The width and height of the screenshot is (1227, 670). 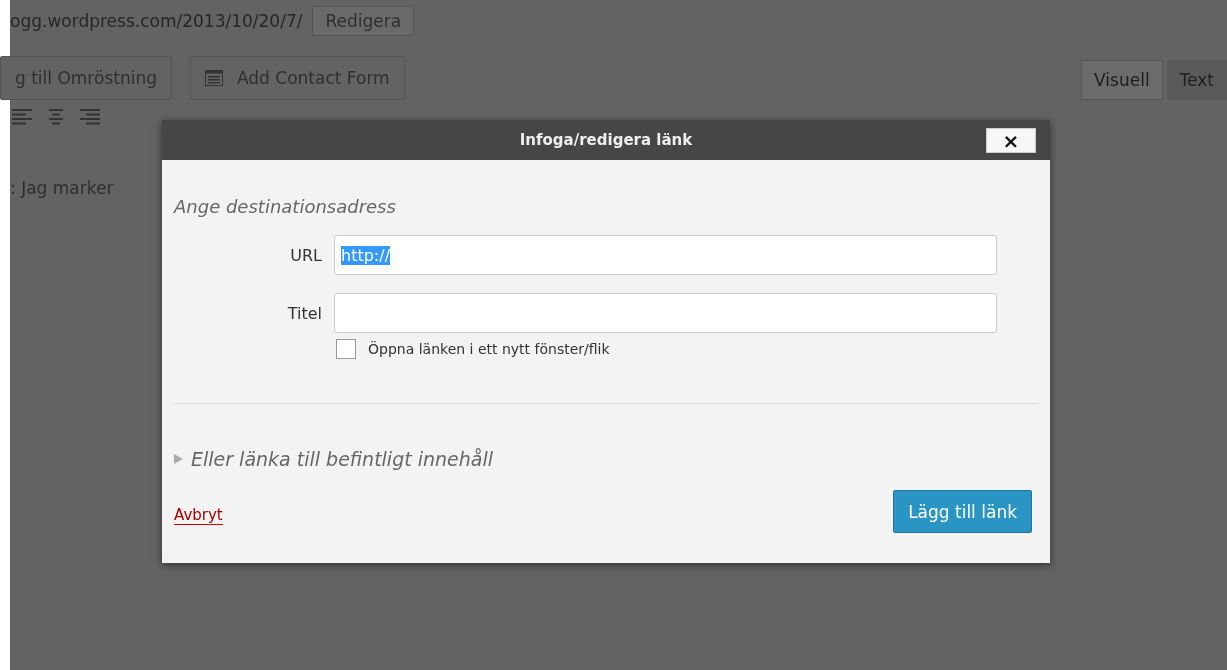 What do you see at coordinates (285, 206) in the screenshot?
I see `section-heading: Ange destinationsadress` at bounding box center [285, 206].